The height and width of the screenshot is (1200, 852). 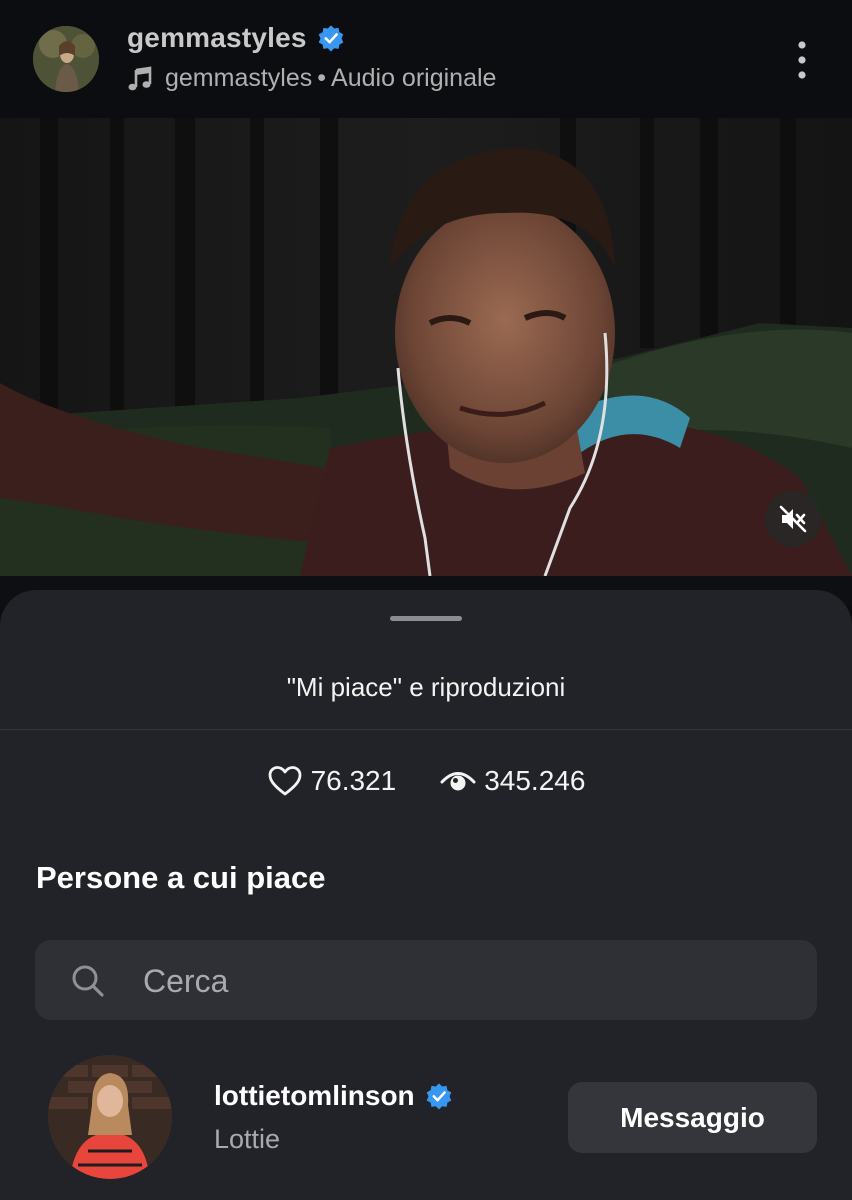 What do you see at coordinates (181, 877) in the screenshot?
I see `likers-section-title: Persone a cui piace` at bounding box center [181, 877].